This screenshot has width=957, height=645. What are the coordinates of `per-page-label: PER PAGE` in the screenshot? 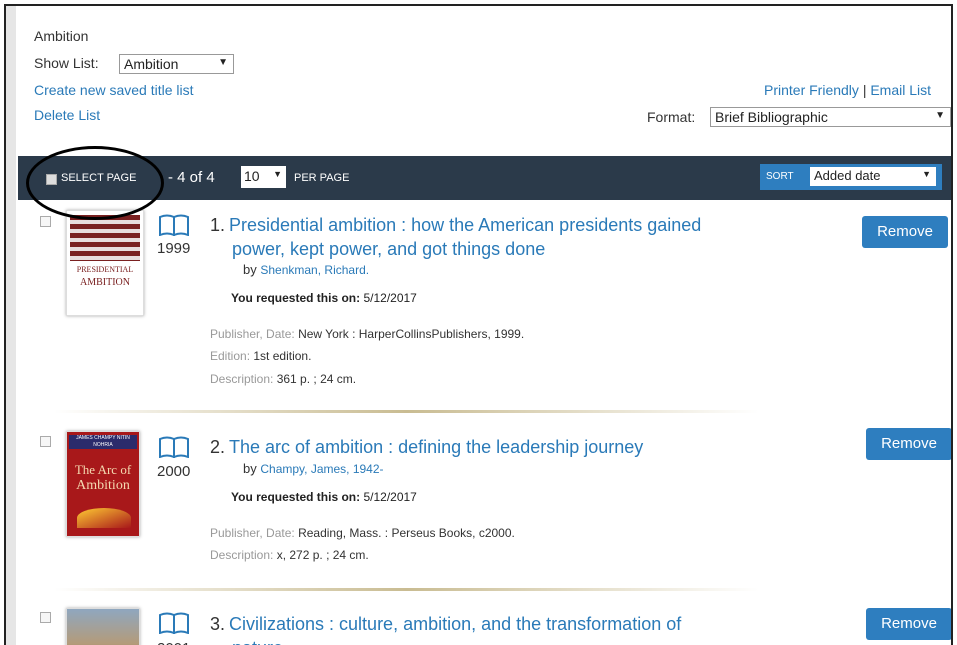 It's located at (322, 178).